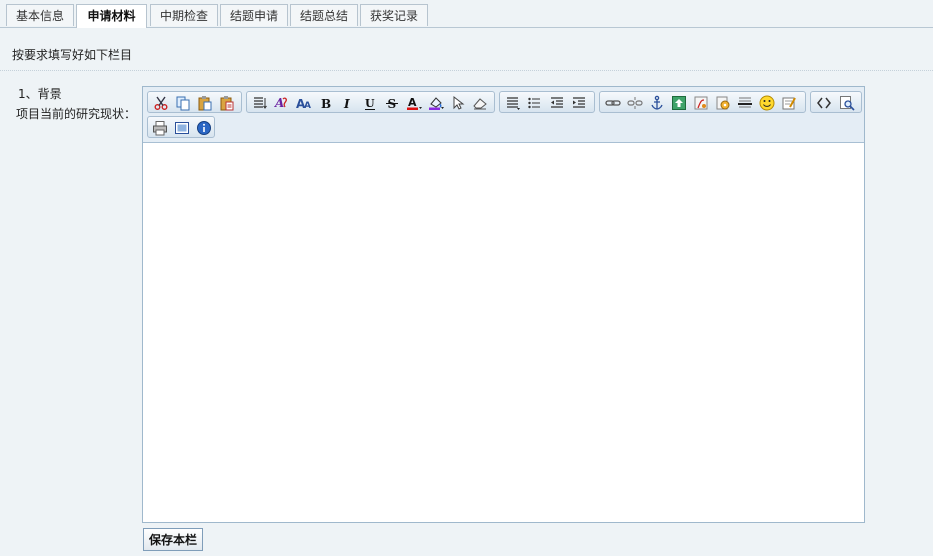  I want to click on underline-icon: U, so click(370, 103).